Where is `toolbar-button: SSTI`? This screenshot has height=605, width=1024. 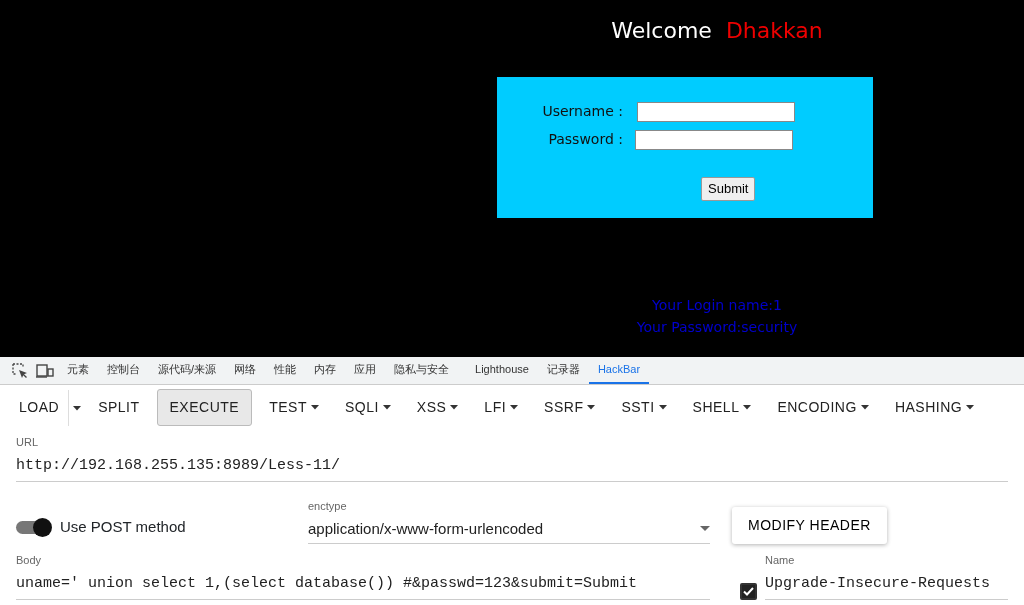
toolbar-button: SSTI is located at coordinates (644, 407).